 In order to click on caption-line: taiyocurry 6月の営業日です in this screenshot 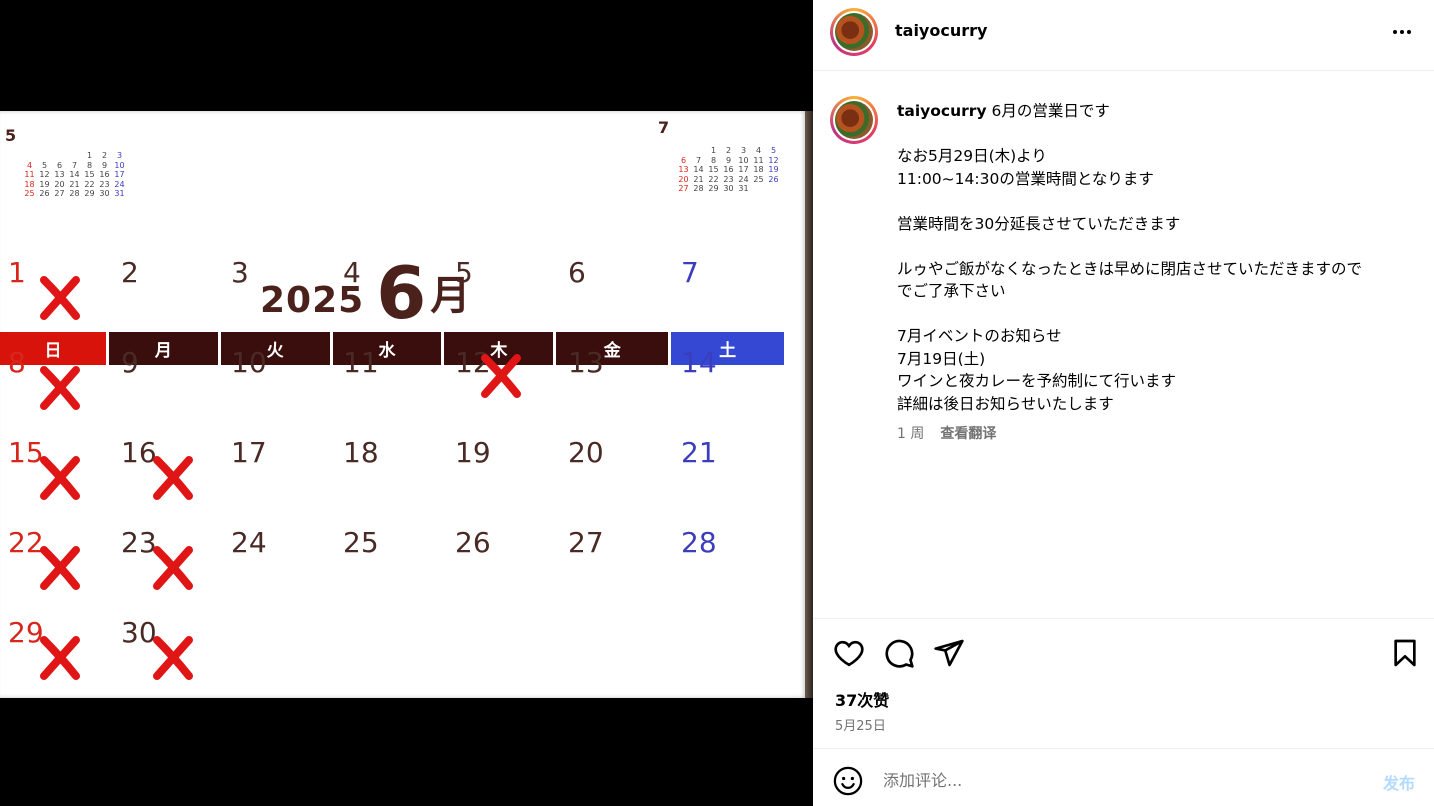, I will do `click(1157, 111)`.